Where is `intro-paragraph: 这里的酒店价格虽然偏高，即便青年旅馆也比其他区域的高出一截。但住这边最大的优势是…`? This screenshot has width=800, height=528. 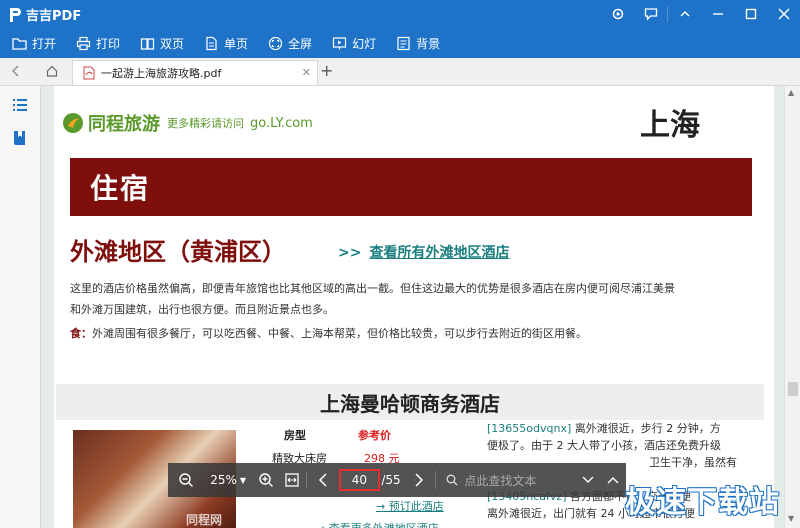
intro-paragraph: 这里的酒店价格虽然偏高，即便青年旅馆也比其他区域的高出一截。但住这边最大的优势是… is located at coordinates (413, 299).